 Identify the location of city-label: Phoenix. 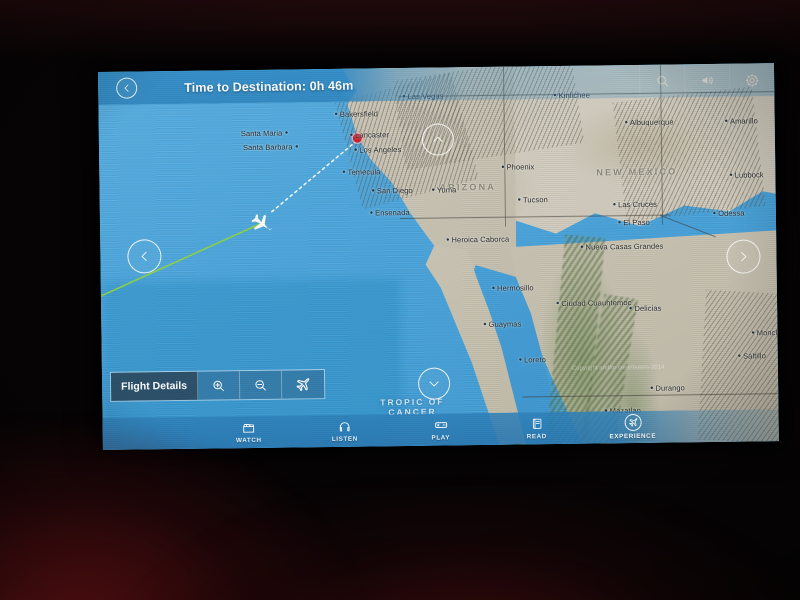
(517, 166).